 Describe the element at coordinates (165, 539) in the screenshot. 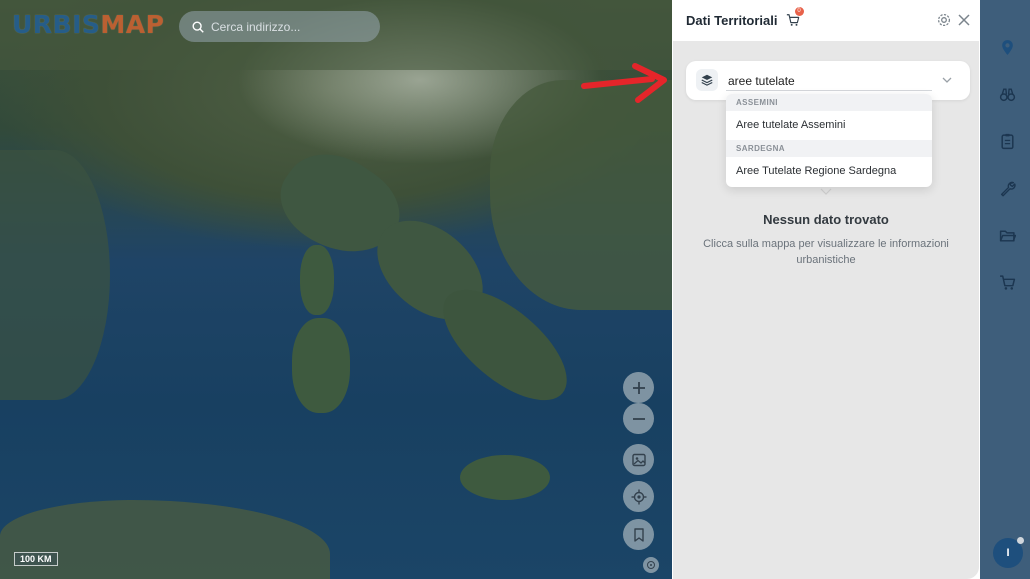

I see `map-land-africa` at that location.